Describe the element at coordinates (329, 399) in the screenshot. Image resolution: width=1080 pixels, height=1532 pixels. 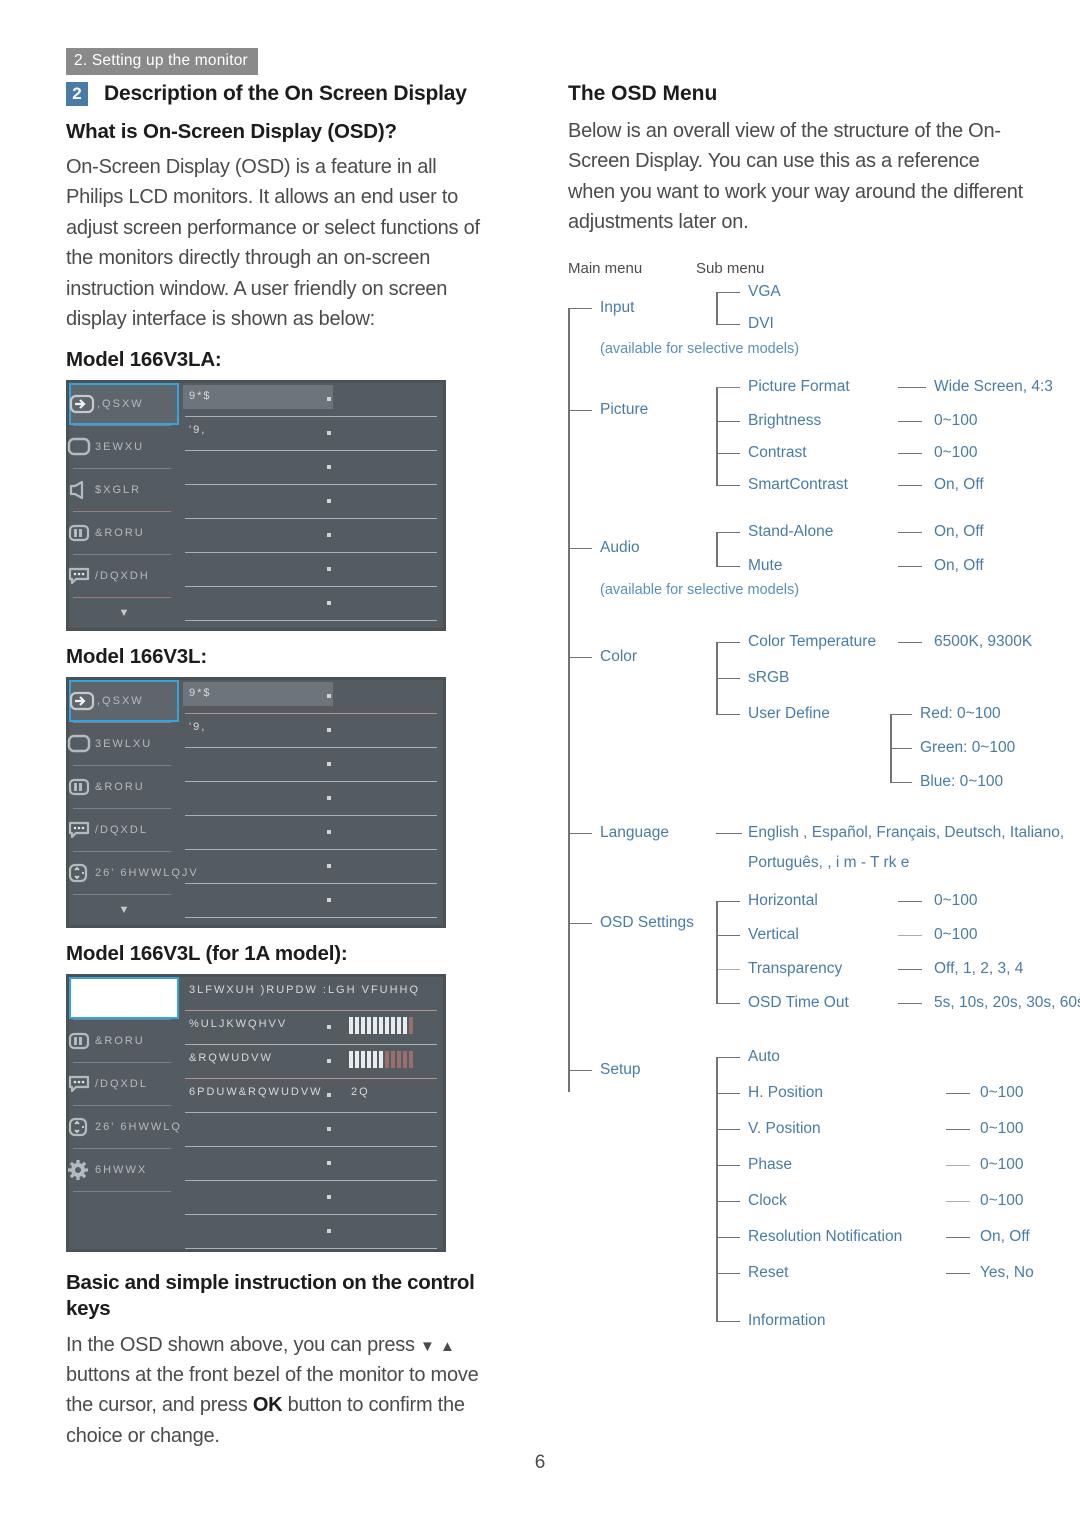
I see `osd1-row-dot` at that location.